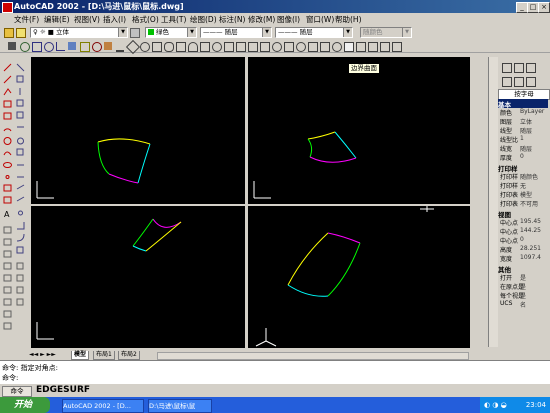  What do you see at coordinates (526, 194) in the screenshot?
I see `prop-value: 模型` at bounding box center [526, 194].